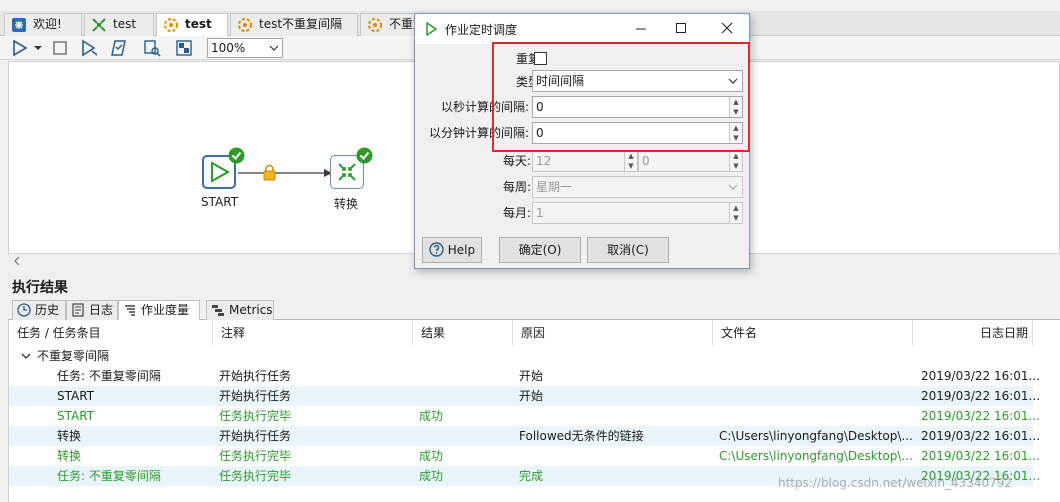 The height and width of the screenshot is (502, 1060). Describe the element at coordinates (286, 171) in the screenshot. I see `hop-arrow` at that location.